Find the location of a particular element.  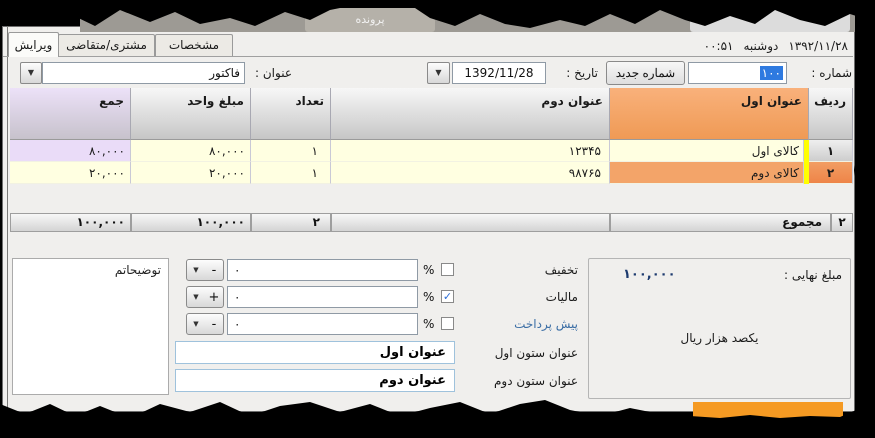

cell-total: ۸۰,۰۰۰ is located at coordinates (70, 151).